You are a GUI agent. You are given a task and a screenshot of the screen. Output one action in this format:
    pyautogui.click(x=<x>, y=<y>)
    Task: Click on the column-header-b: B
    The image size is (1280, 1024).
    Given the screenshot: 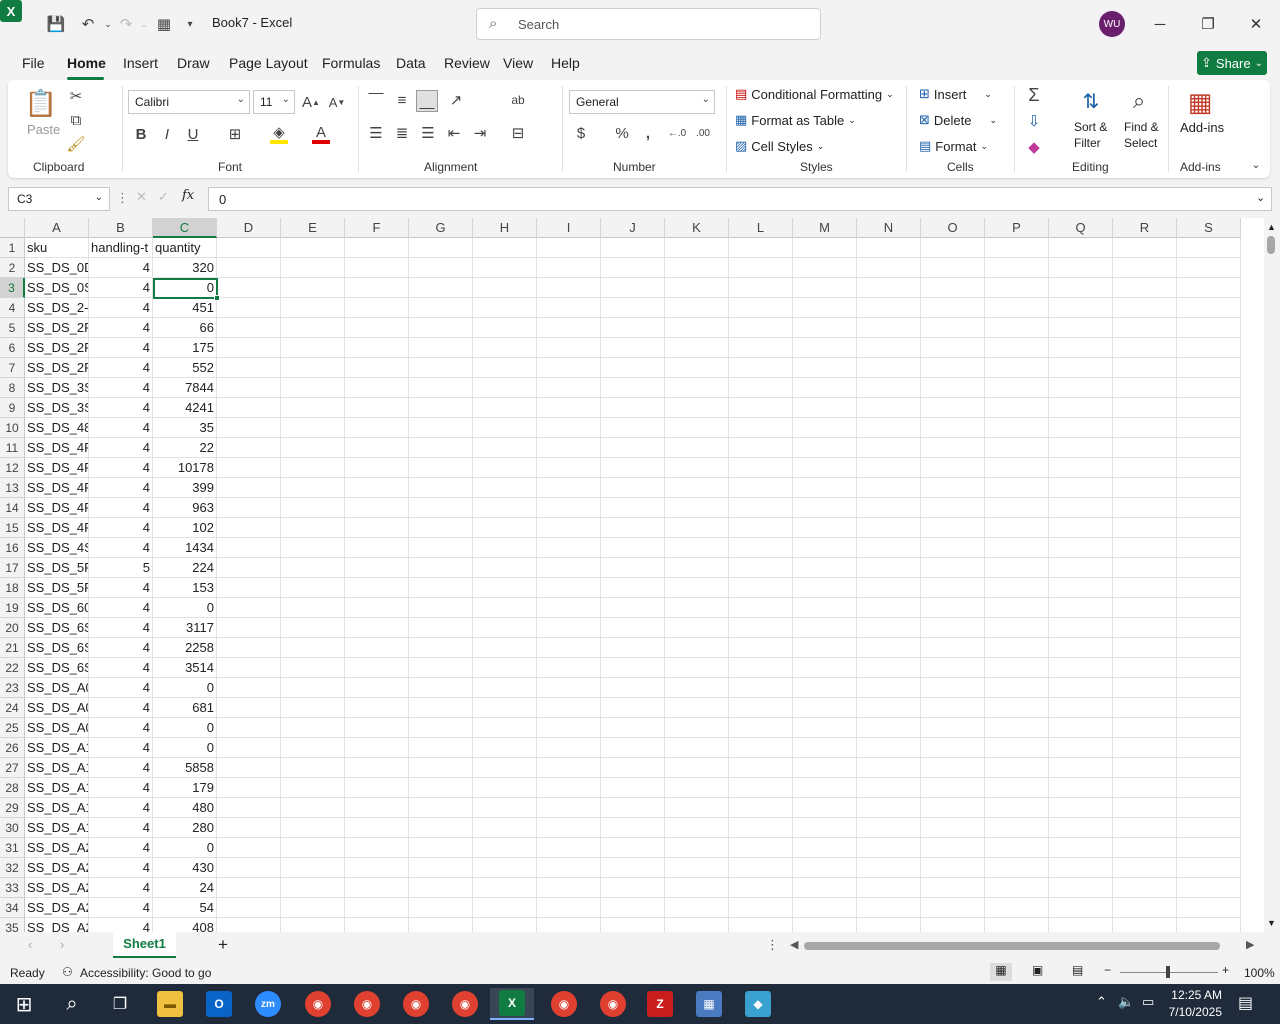 What is the action you would take?
    pyautogui.click(x=121, y=228)
    